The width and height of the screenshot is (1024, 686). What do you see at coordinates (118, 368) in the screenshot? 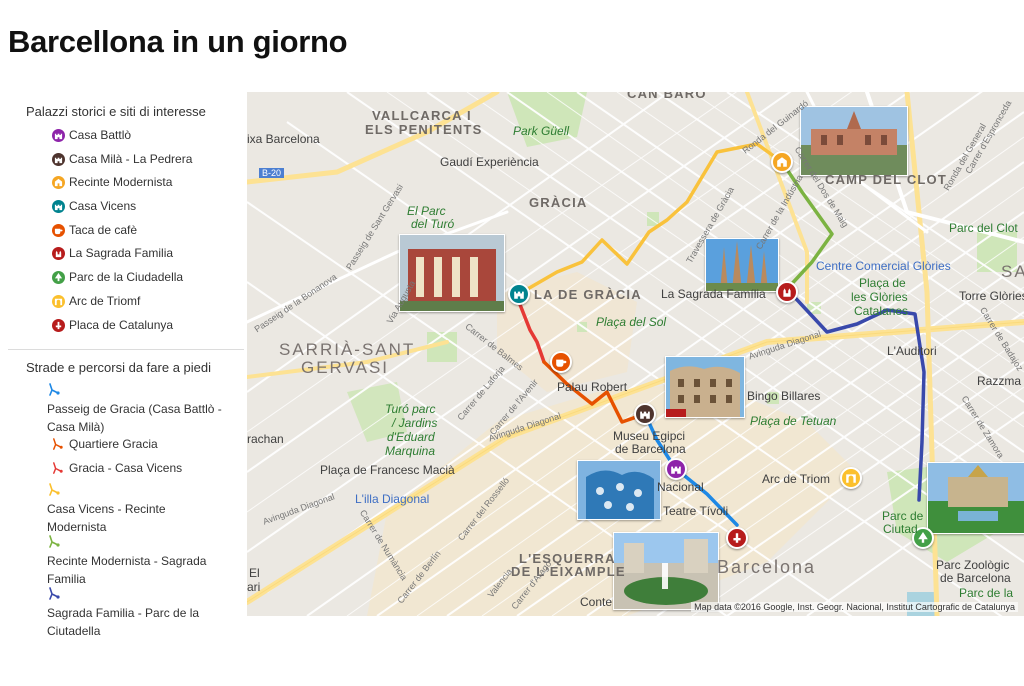
I see `legend-routes-title: Strade e percorsi da fare a piedi` at bounding box center [118, 368].